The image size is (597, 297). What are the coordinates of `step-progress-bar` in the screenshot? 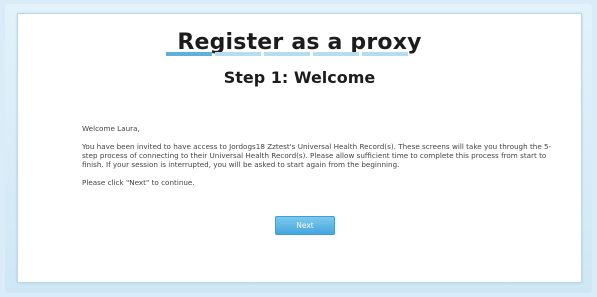 It's located at (287, 54).